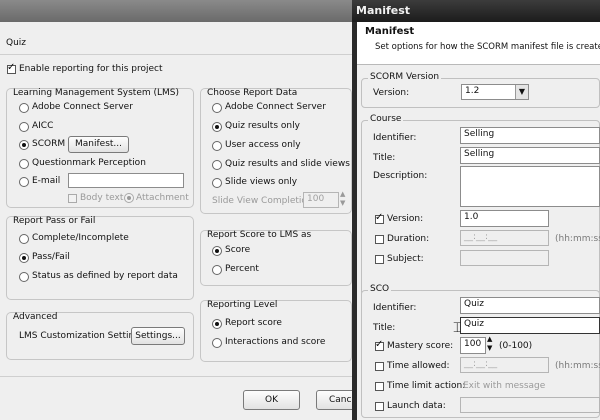  Describe the element at coordinates (11, 68) in the screenshot. I see `enable-reporting-checkbox` at that location.